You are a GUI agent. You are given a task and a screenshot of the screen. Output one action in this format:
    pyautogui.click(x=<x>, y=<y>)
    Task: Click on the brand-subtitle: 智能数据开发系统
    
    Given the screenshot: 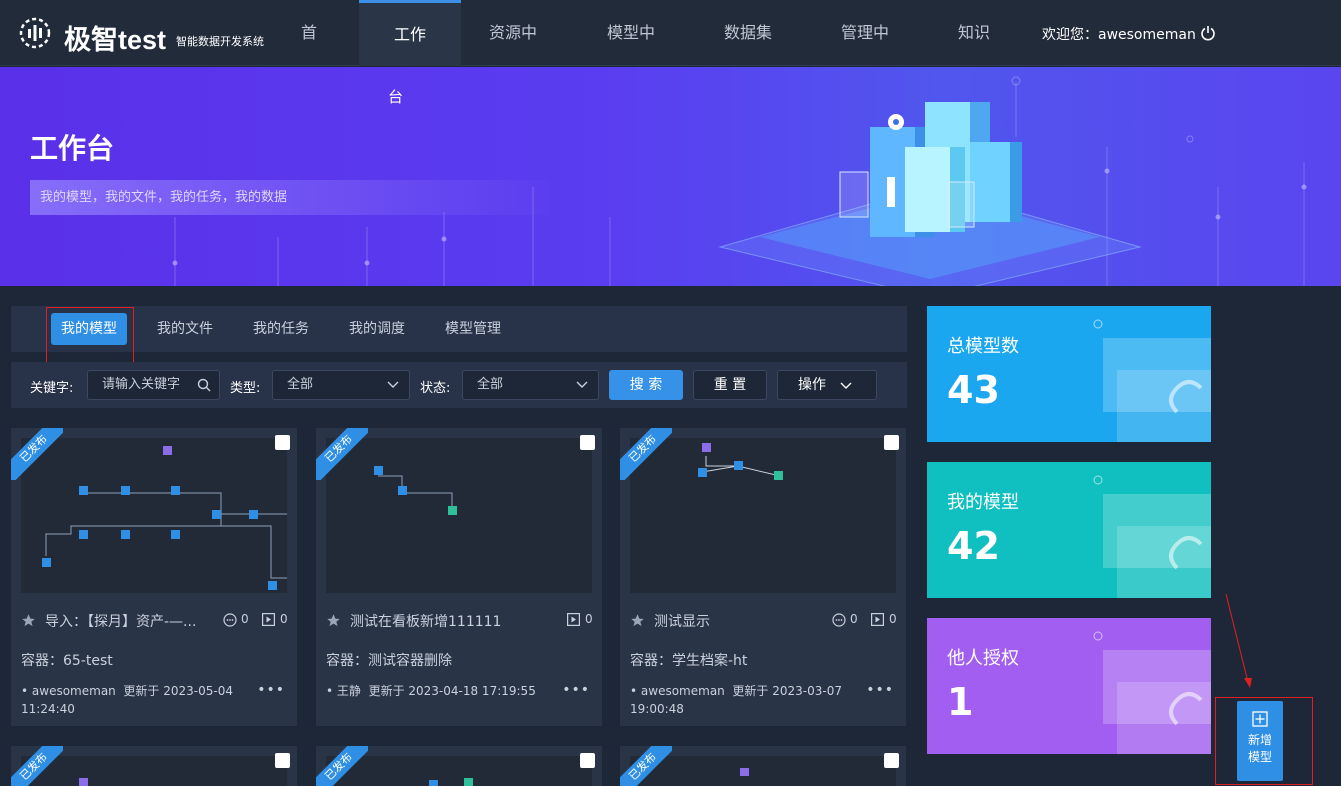 What is the action you would take?
    pyautogui.click(x=220, y=41)
    